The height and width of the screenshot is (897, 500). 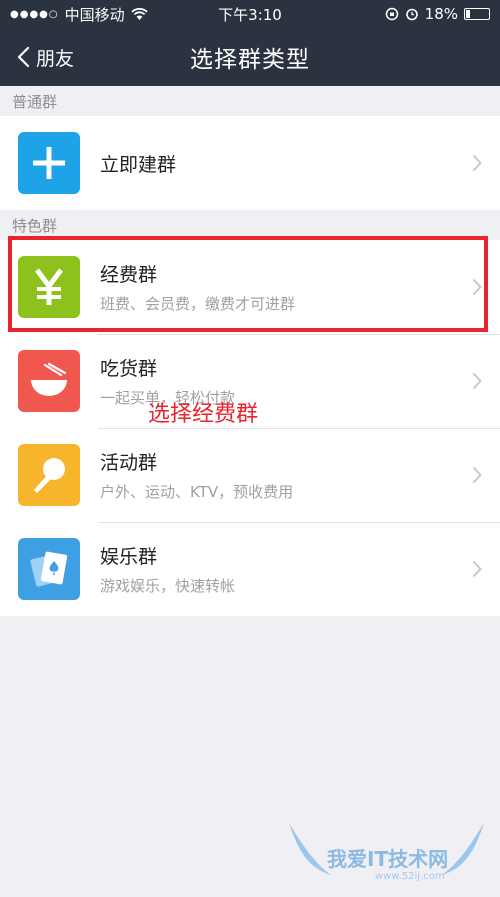 I want to click on entertainment-group-subtitle: 游戏娱乐，快速转帐, so click(x=168, y=586).